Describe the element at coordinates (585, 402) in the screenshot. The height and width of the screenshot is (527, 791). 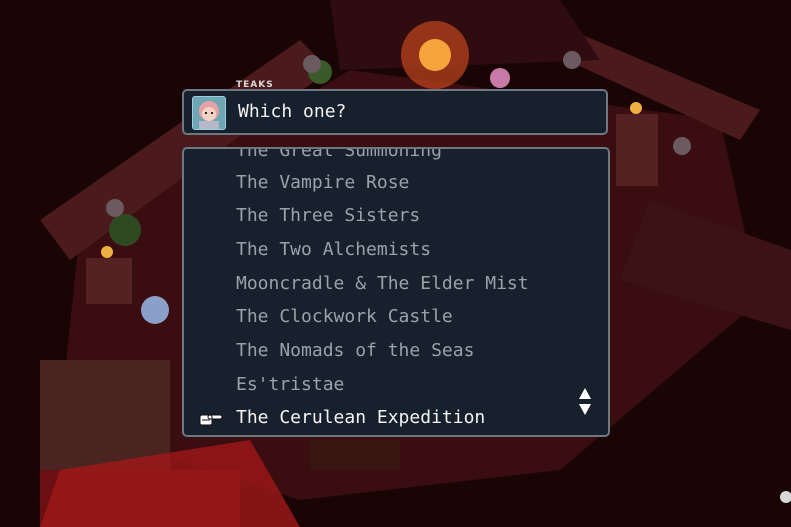
I see `scroll-up-down-icon` at that location.